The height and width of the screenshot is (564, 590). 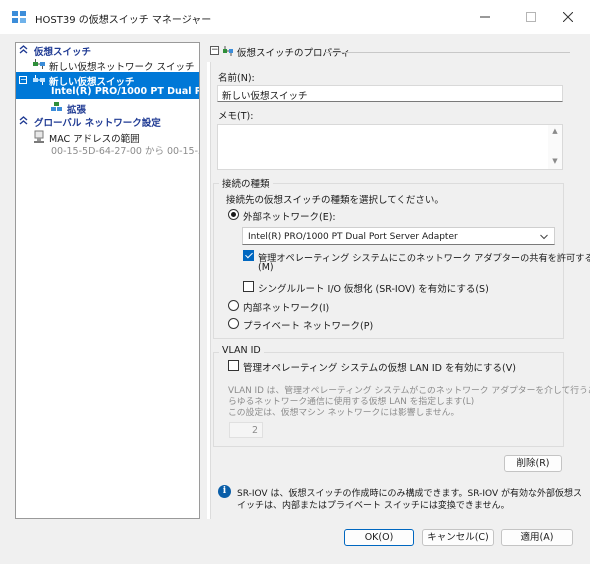 What do you see at coordinates (555, 132) in the screenshot?
I see `scroll-up-icon: ▲` at bounding box center [555, 132].